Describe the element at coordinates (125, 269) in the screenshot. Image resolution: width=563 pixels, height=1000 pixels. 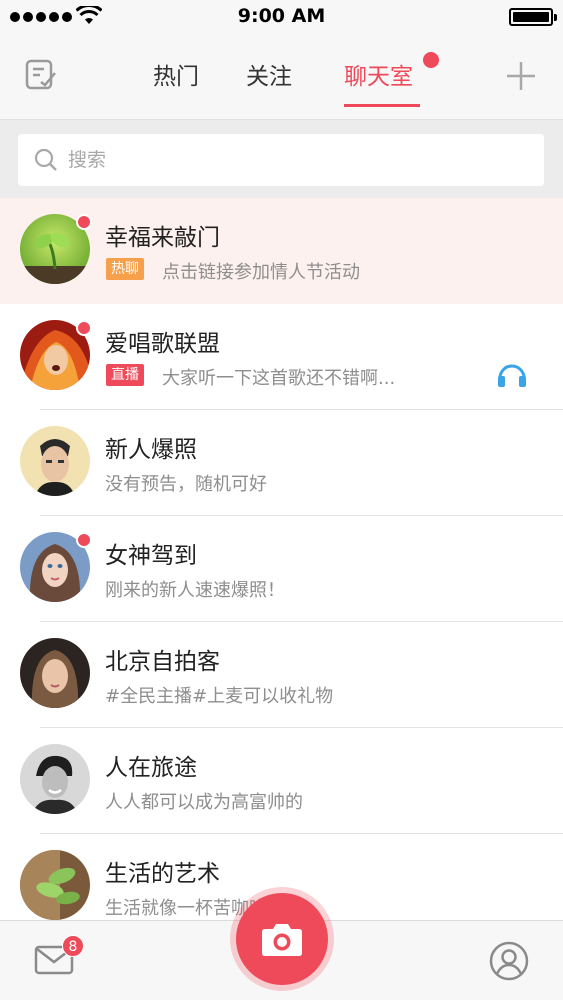
I see `hot-tag: 热聊` at that location.